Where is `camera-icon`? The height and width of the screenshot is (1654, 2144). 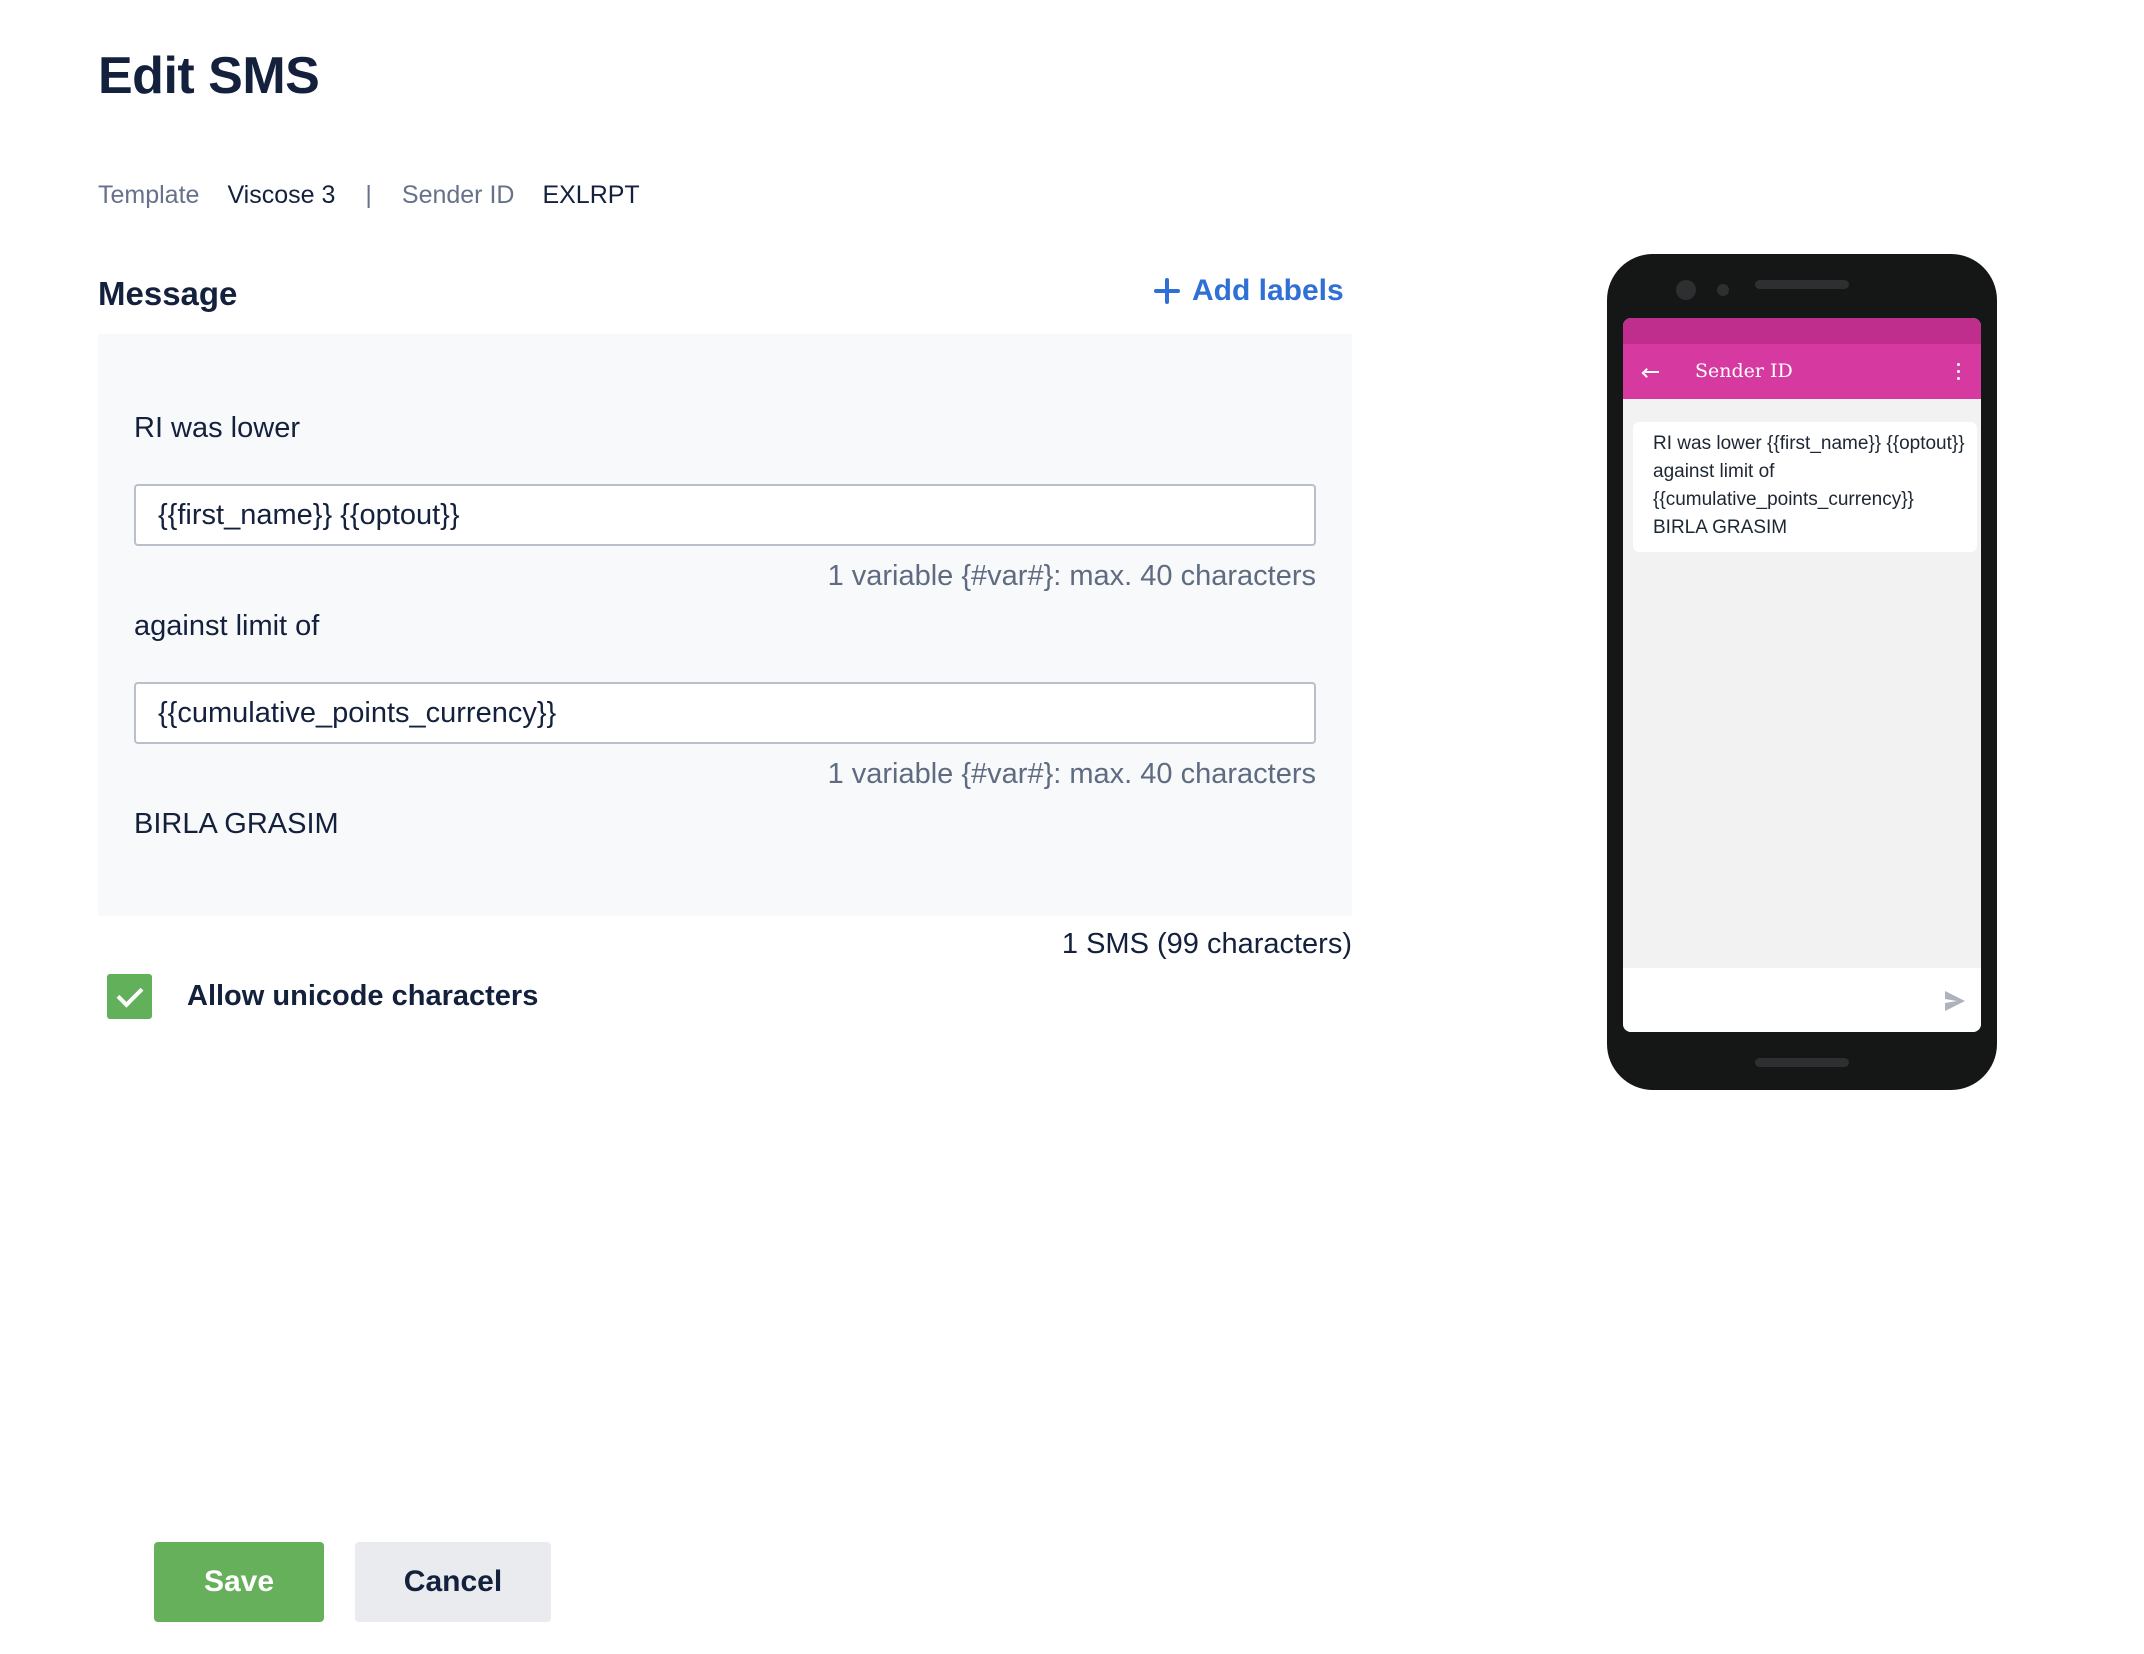 camera-icon is located at coordinates (1686, 290).